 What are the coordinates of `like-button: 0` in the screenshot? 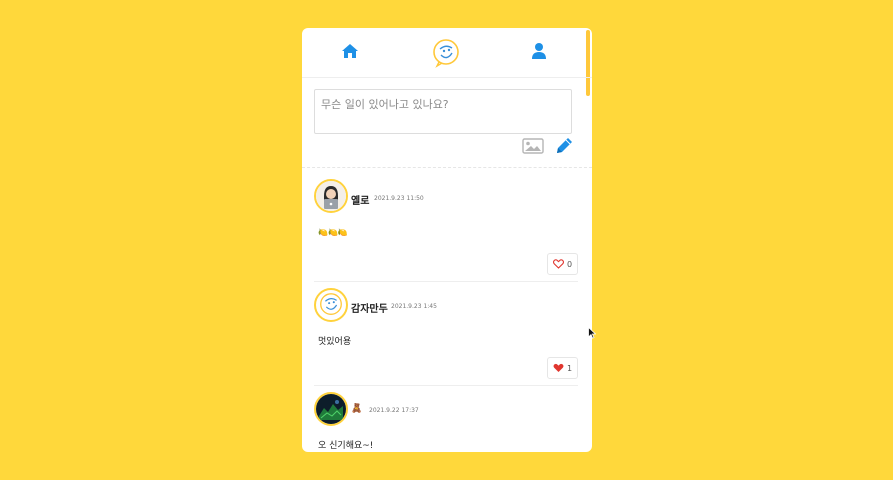 It's located at (562, 264).